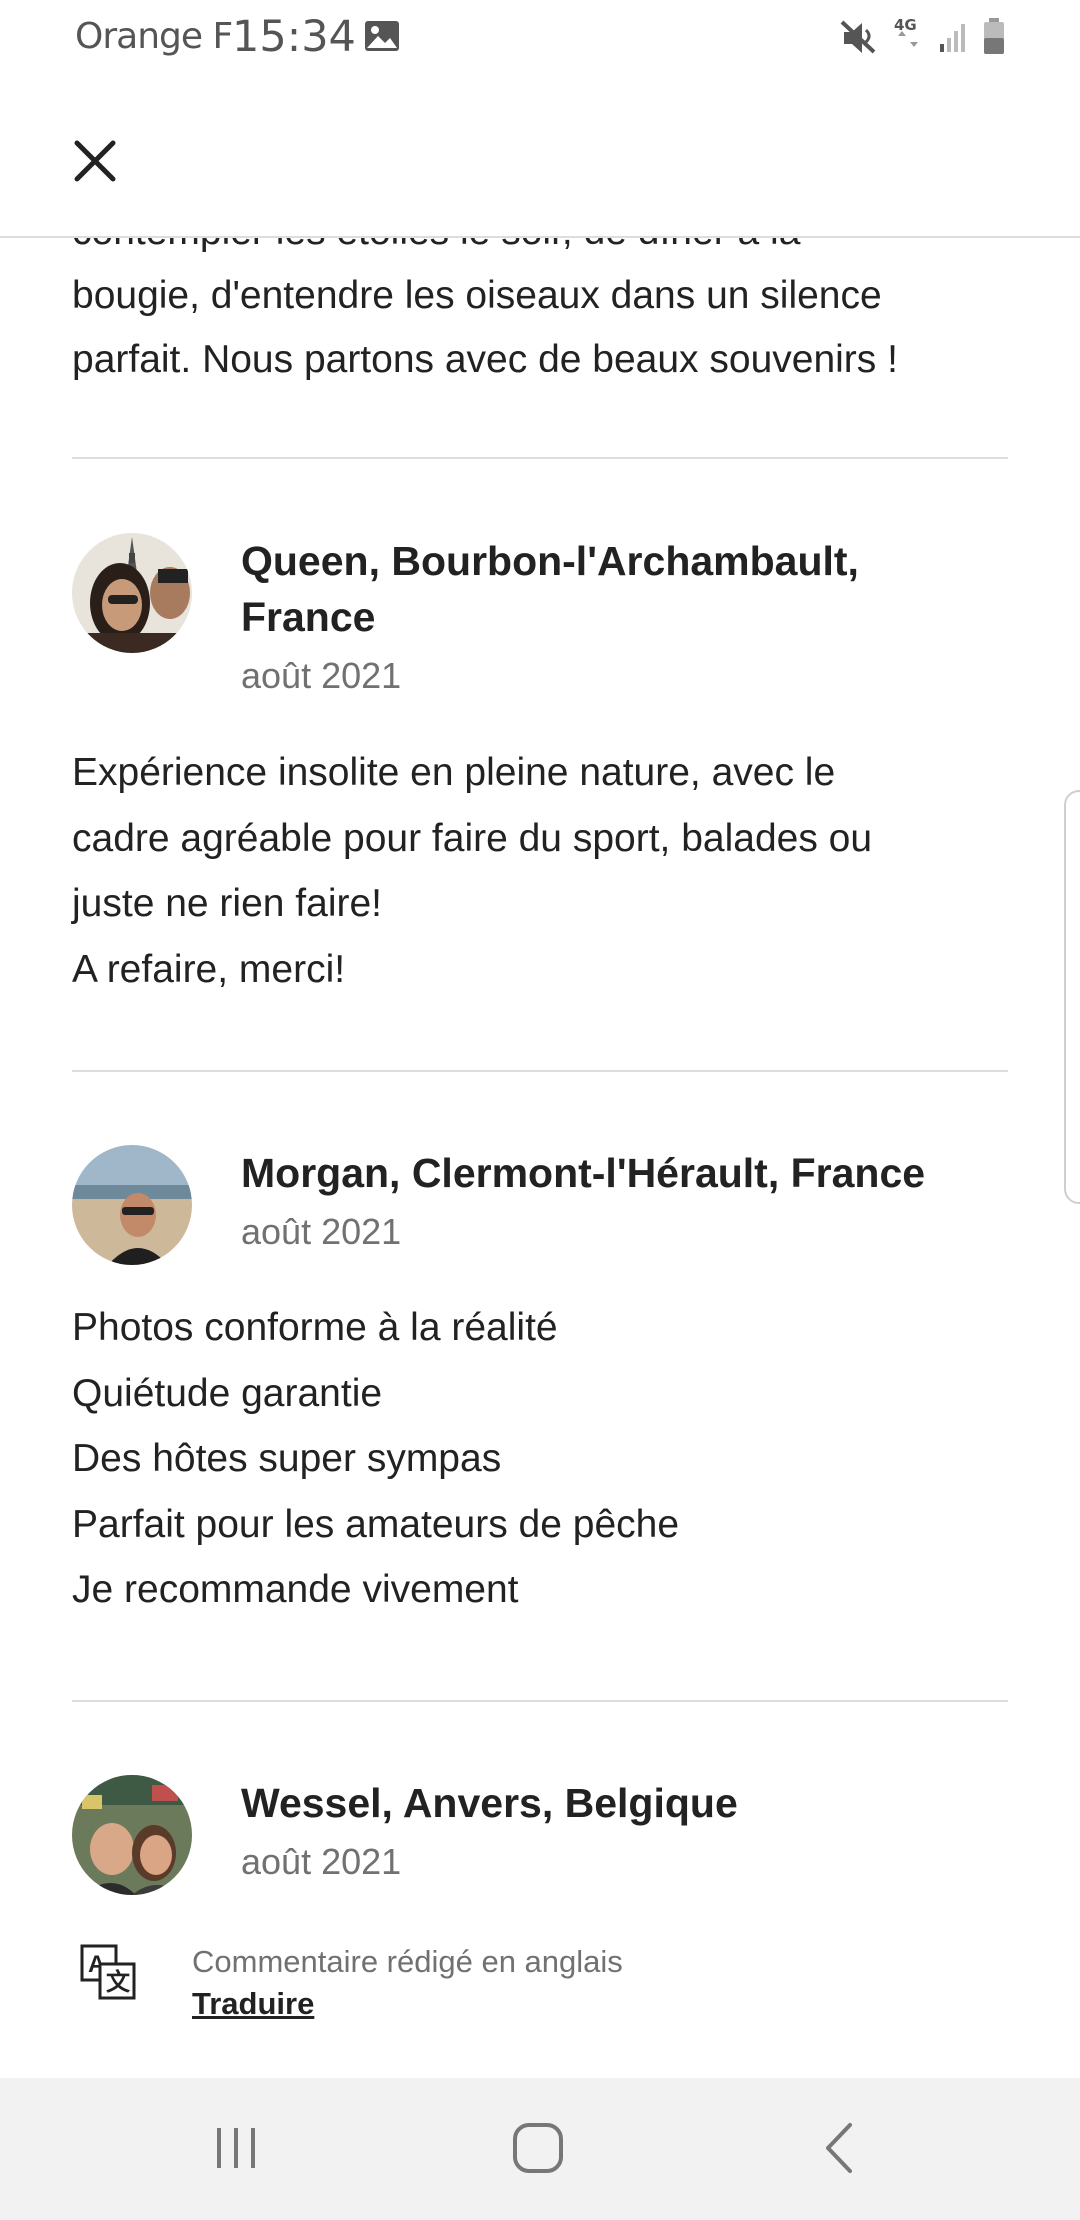 This screenshot has height=2220, width=1080. Describe the element at coordinates (227, 1393) in the screenshot. I see `review-line: Quiétude garantie` at that location.